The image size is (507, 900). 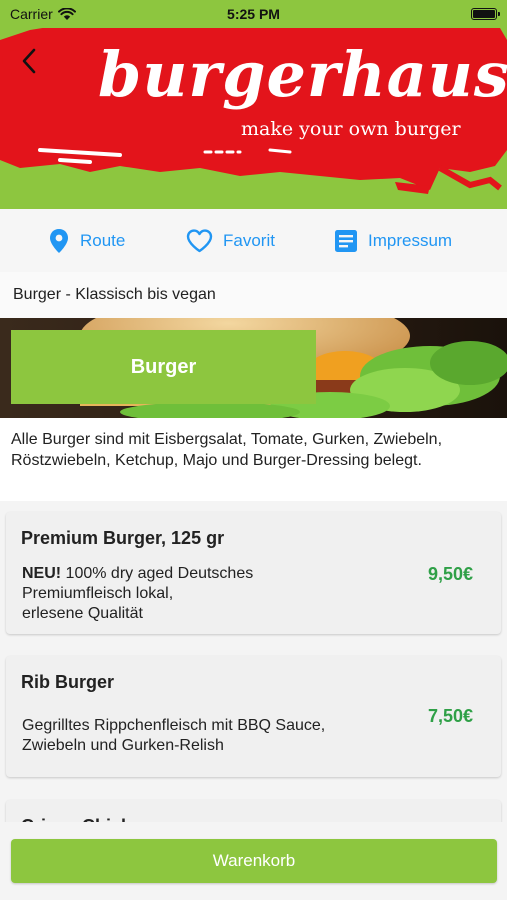 What do you see at coordinates (123, 538) in the screenshot?
I see `menu-item-name: Premium Burger, 125 gr` at bounding box center [123, 538].